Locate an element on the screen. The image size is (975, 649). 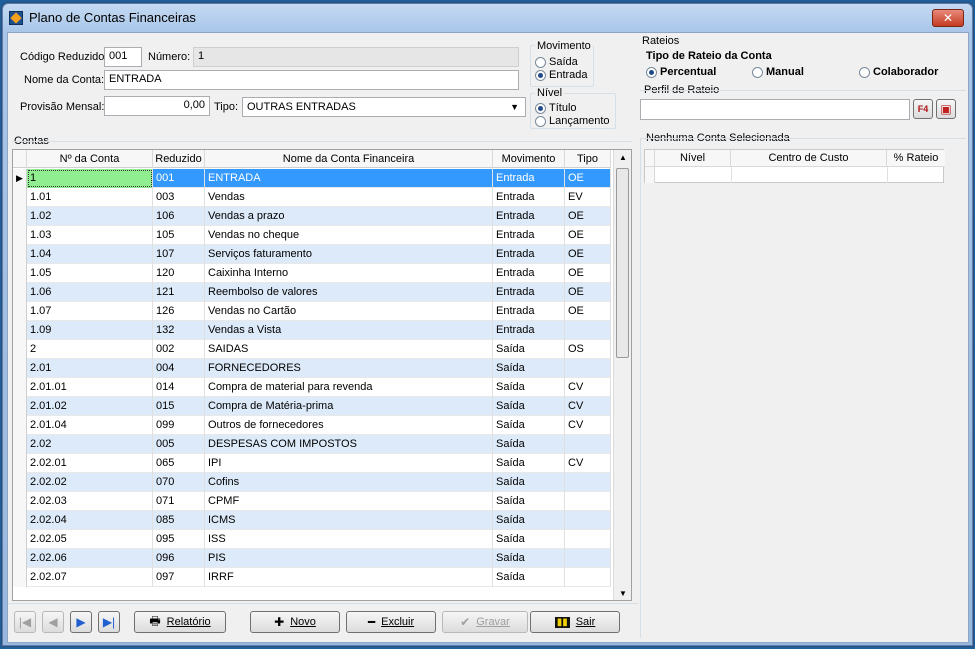
scroll-thumb is located at coordinates (622, 263).